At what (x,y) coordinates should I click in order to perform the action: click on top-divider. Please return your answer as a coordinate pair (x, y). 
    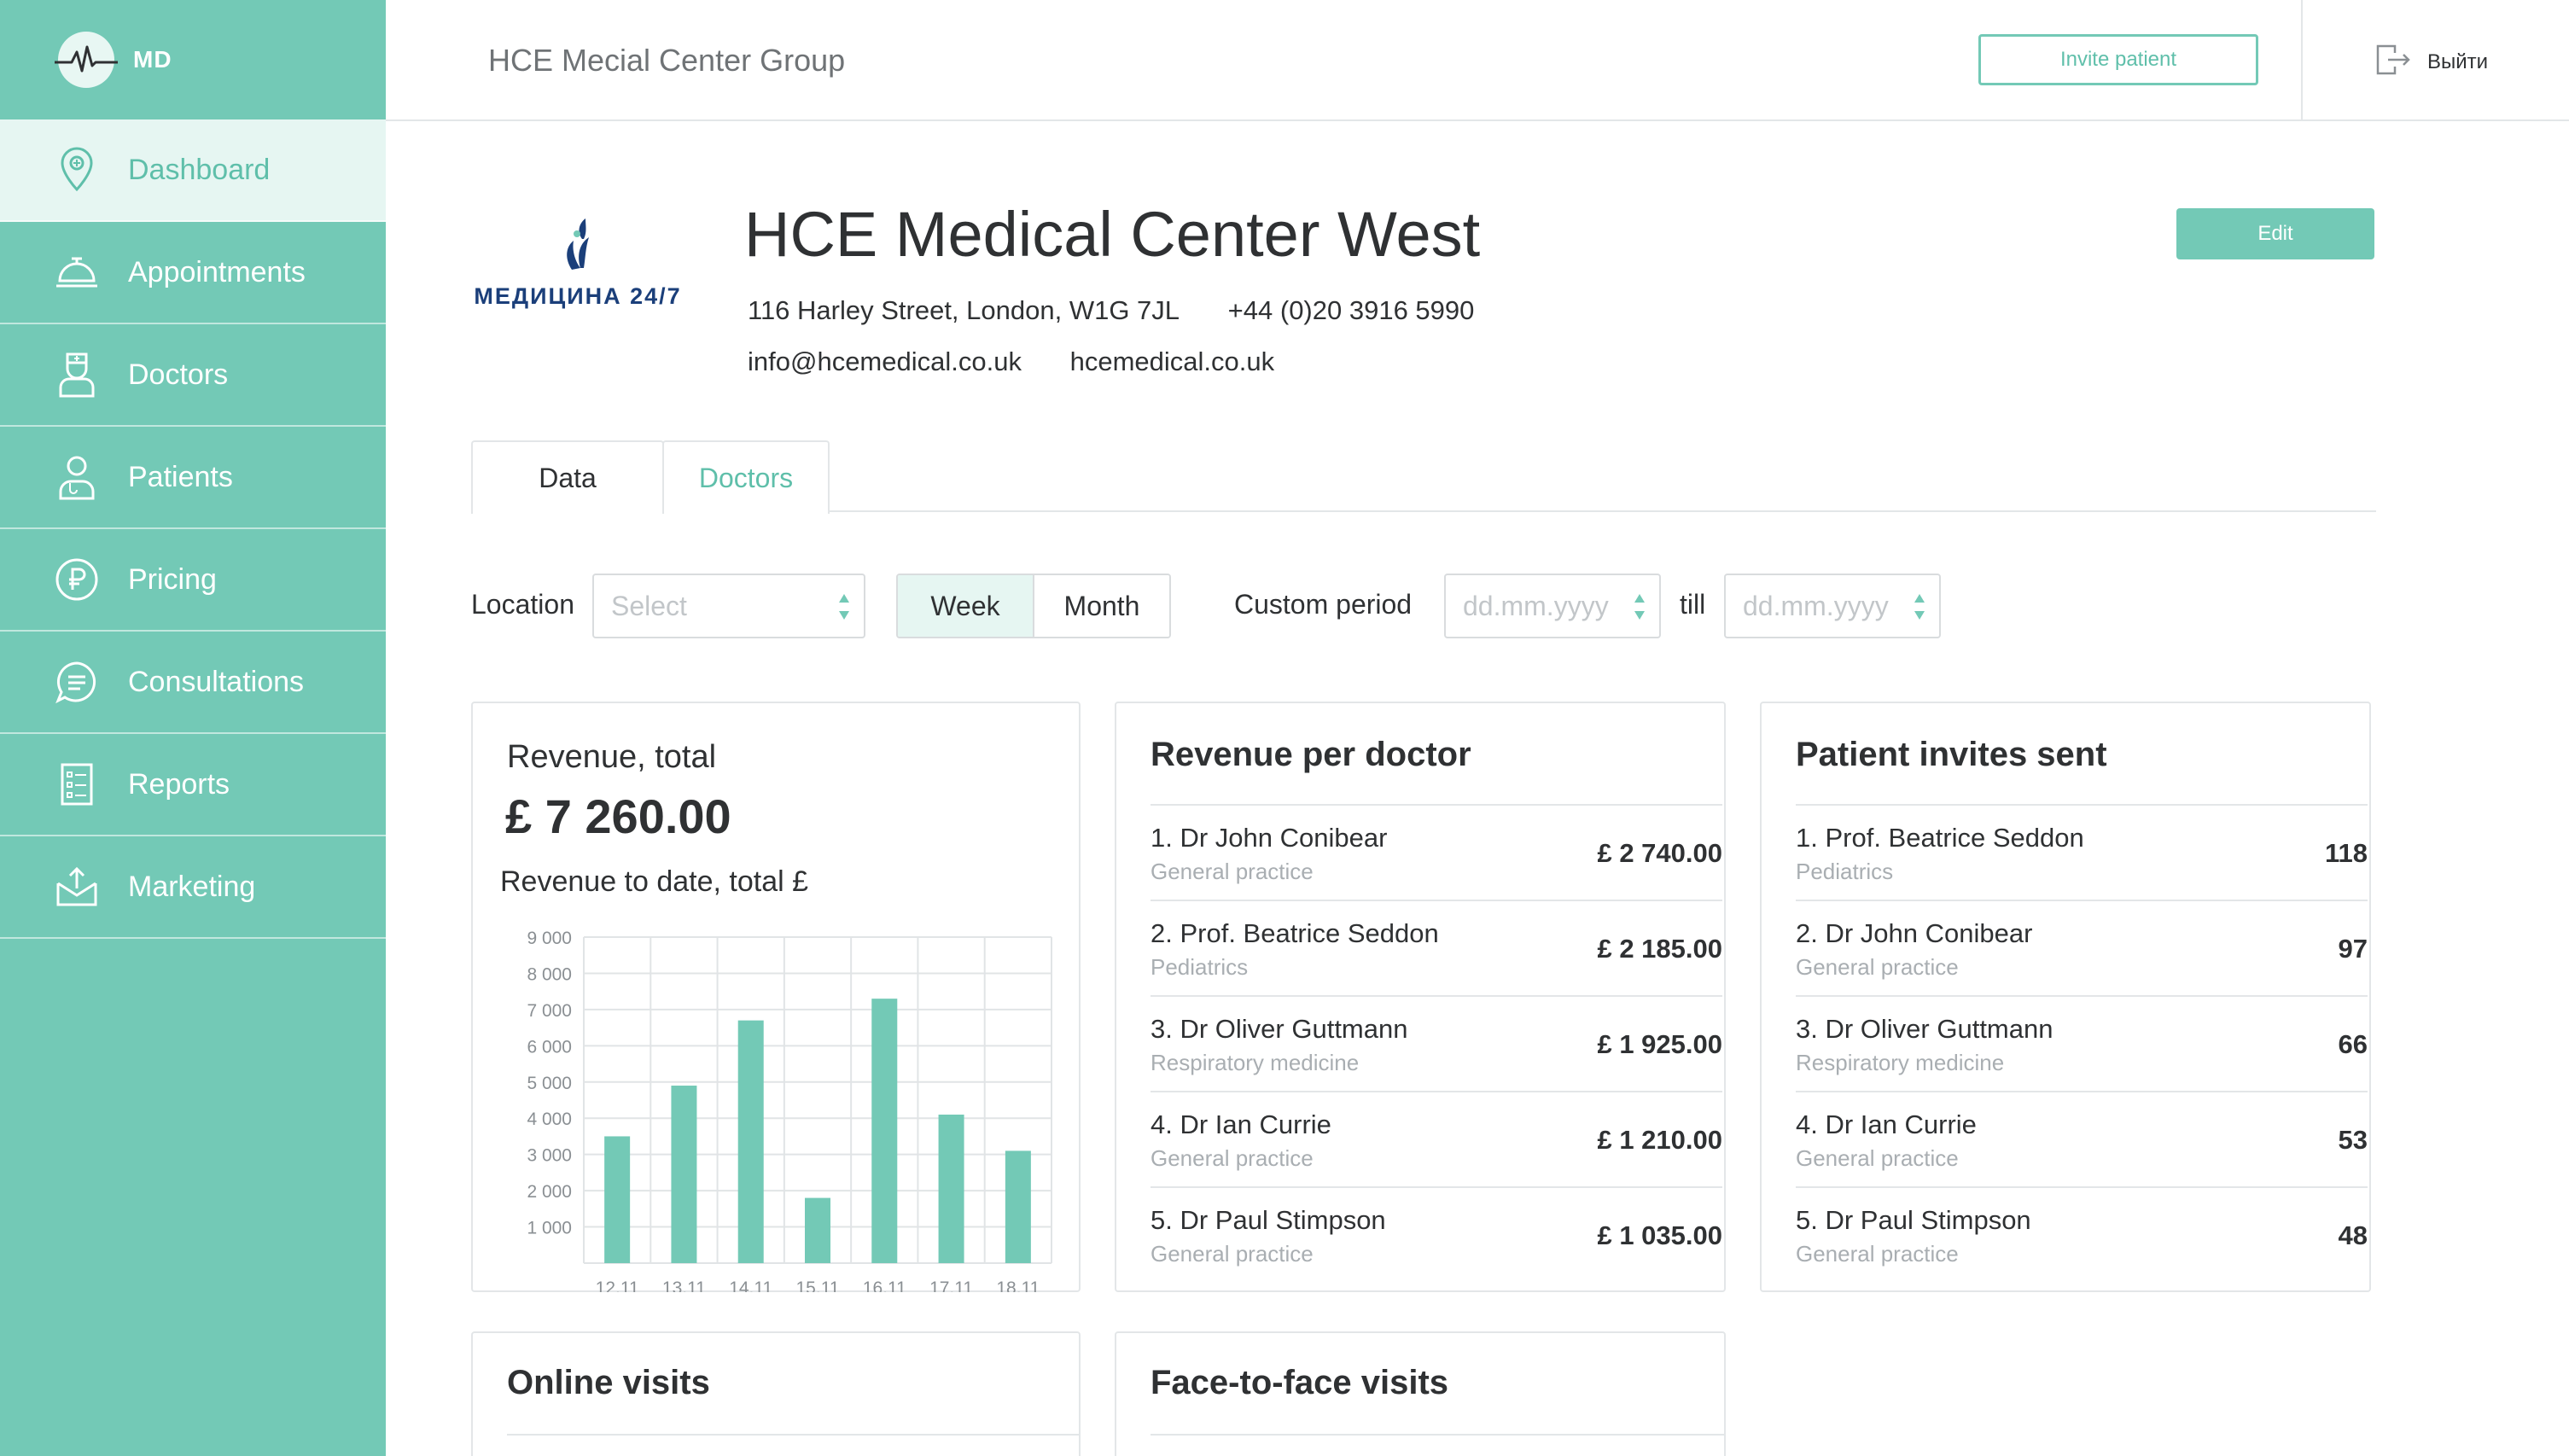
    Looking at the image, I should click on (2302, 61).